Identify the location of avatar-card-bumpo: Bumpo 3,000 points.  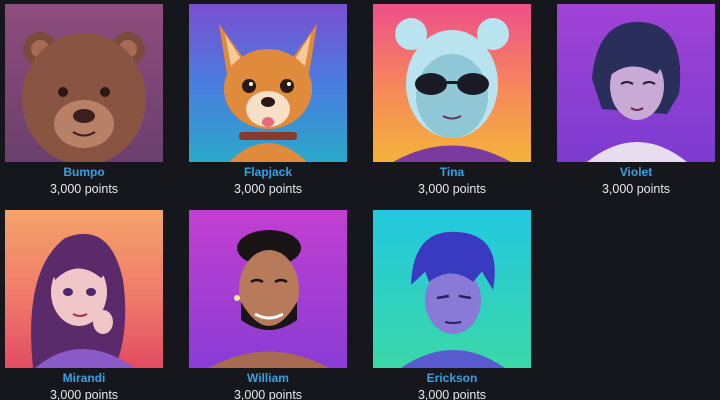
(84, 100).